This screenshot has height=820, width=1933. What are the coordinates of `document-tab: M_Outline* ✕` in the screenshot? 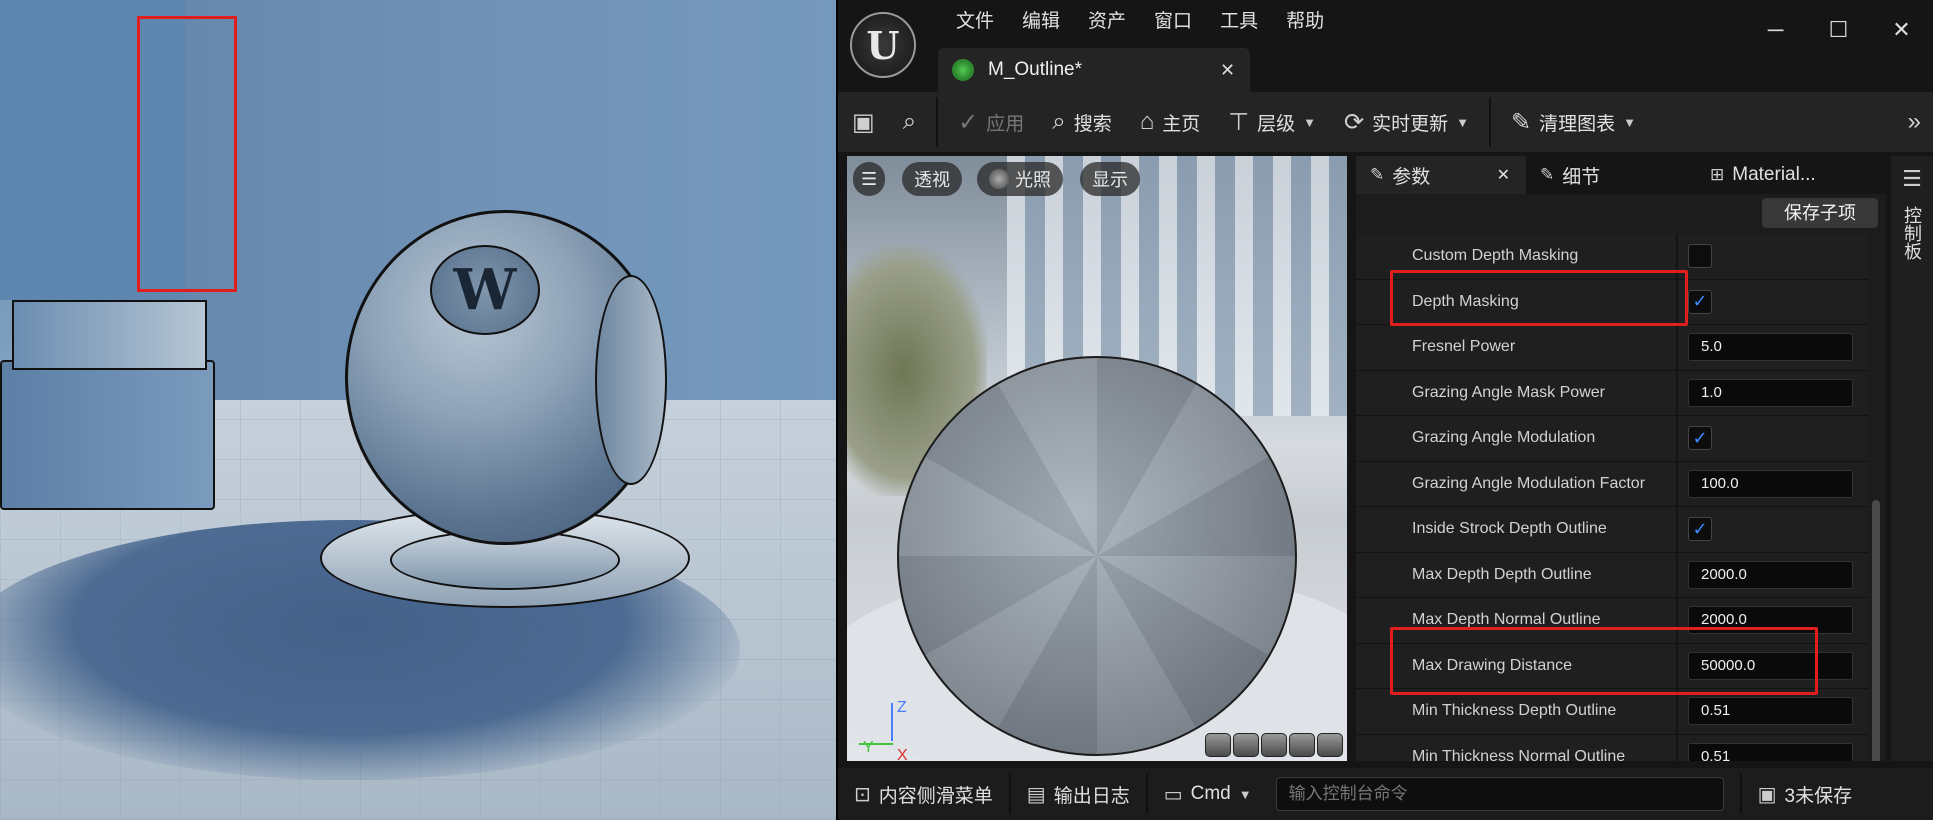 It's located at (1094, 70).